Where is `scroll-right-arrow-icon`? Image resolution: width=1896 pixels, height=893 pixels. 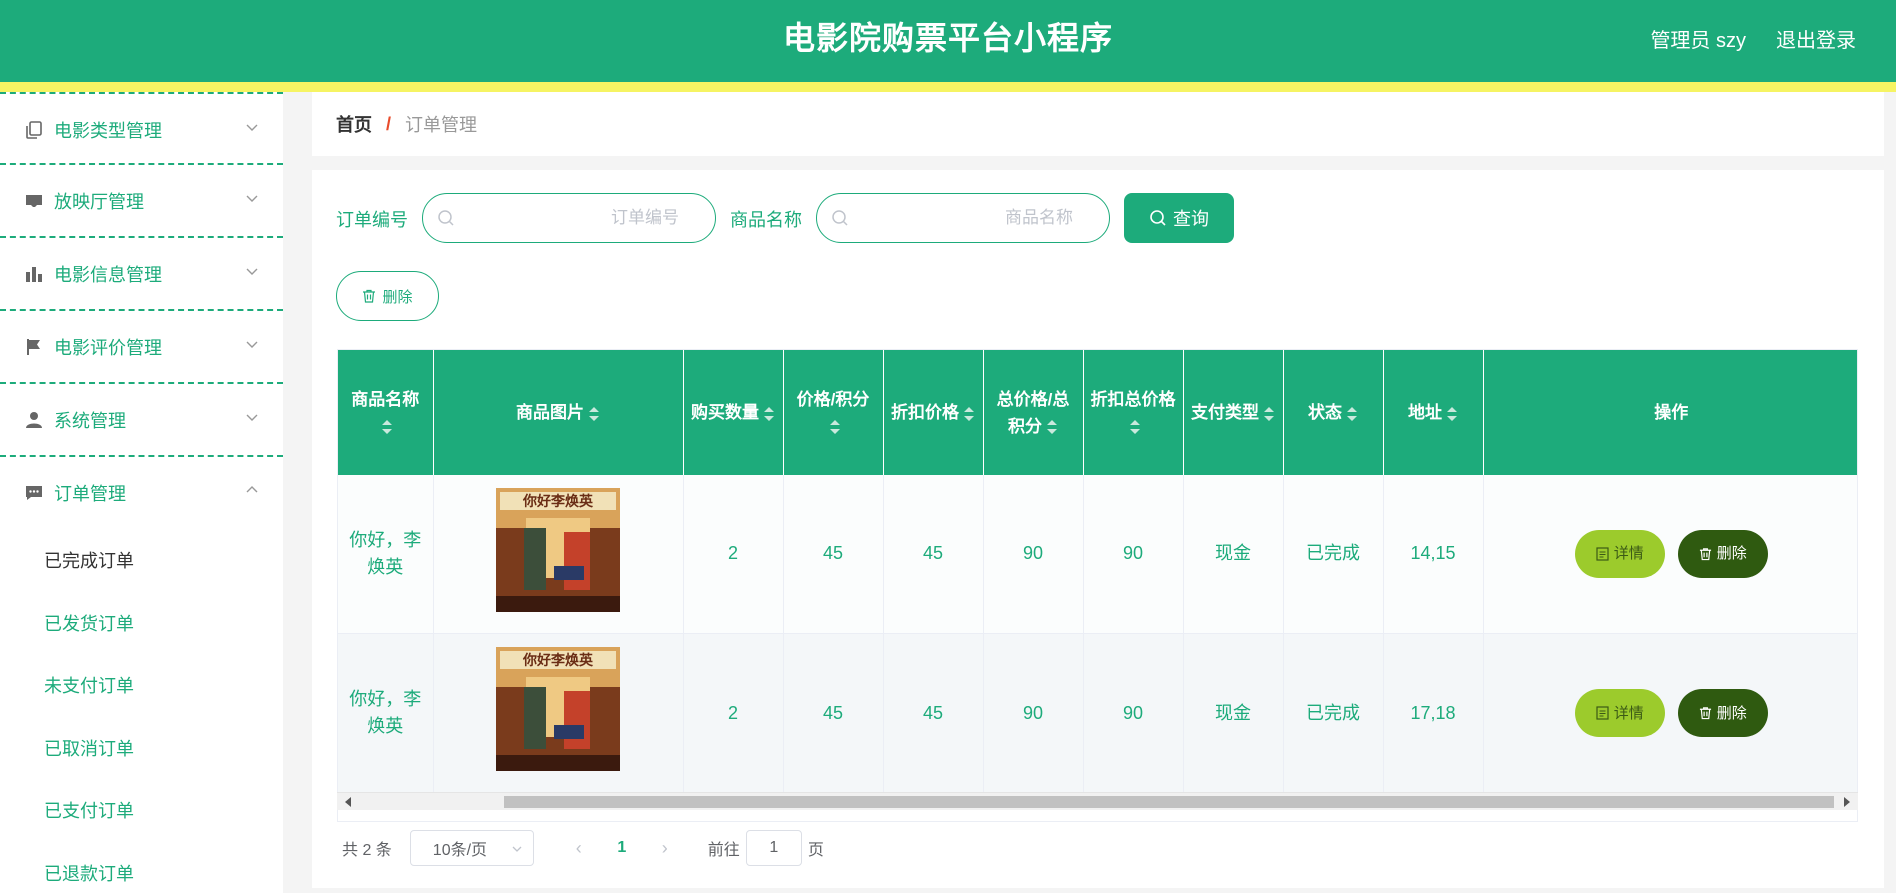 scroll-right-arrow-icon is located at coordinates (1847, 802).